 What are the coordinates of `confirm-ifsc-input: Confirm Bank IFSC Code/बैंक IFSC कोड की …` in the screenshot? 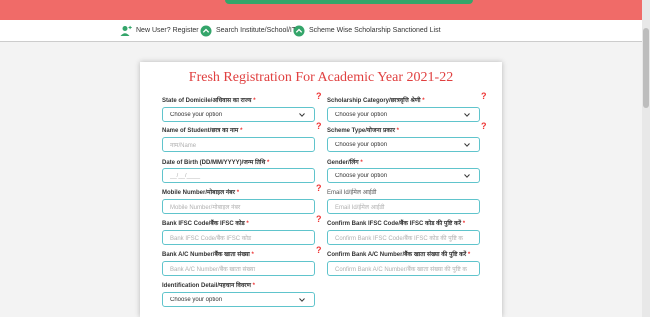 It's located at (403, 237).